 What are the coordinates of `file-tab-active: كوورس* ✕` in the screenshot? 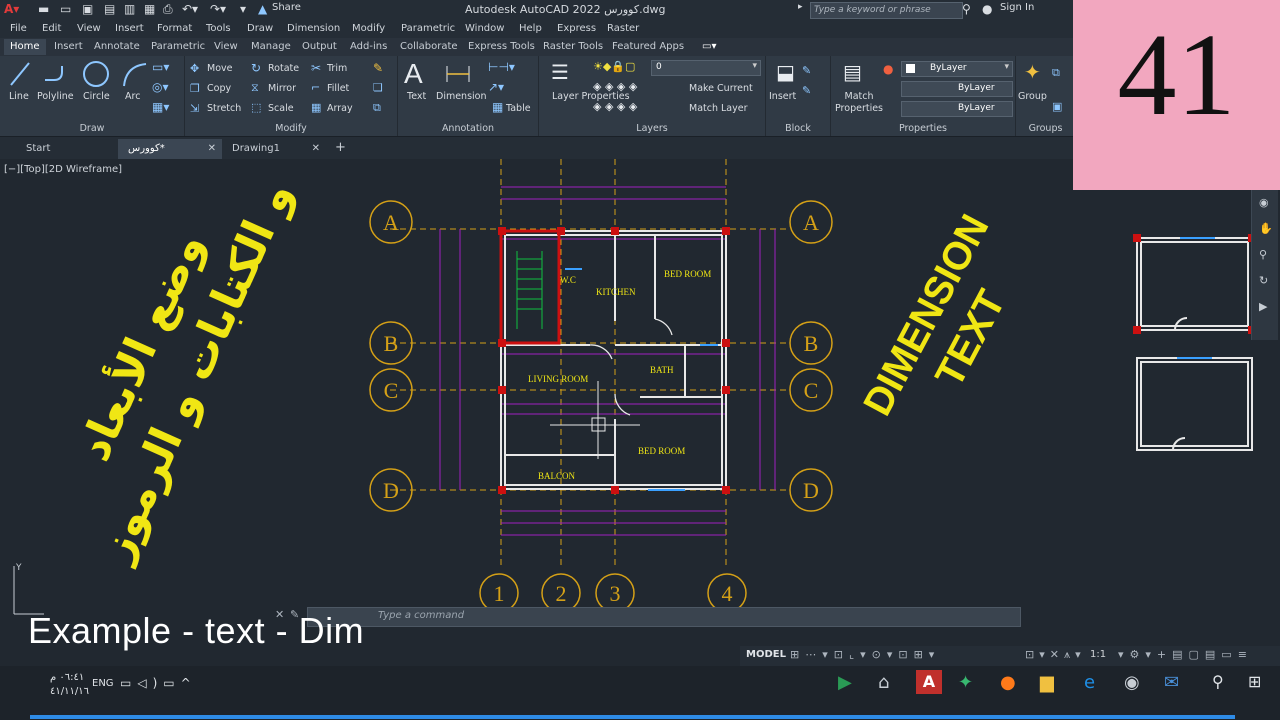 It's located at (170, 149).